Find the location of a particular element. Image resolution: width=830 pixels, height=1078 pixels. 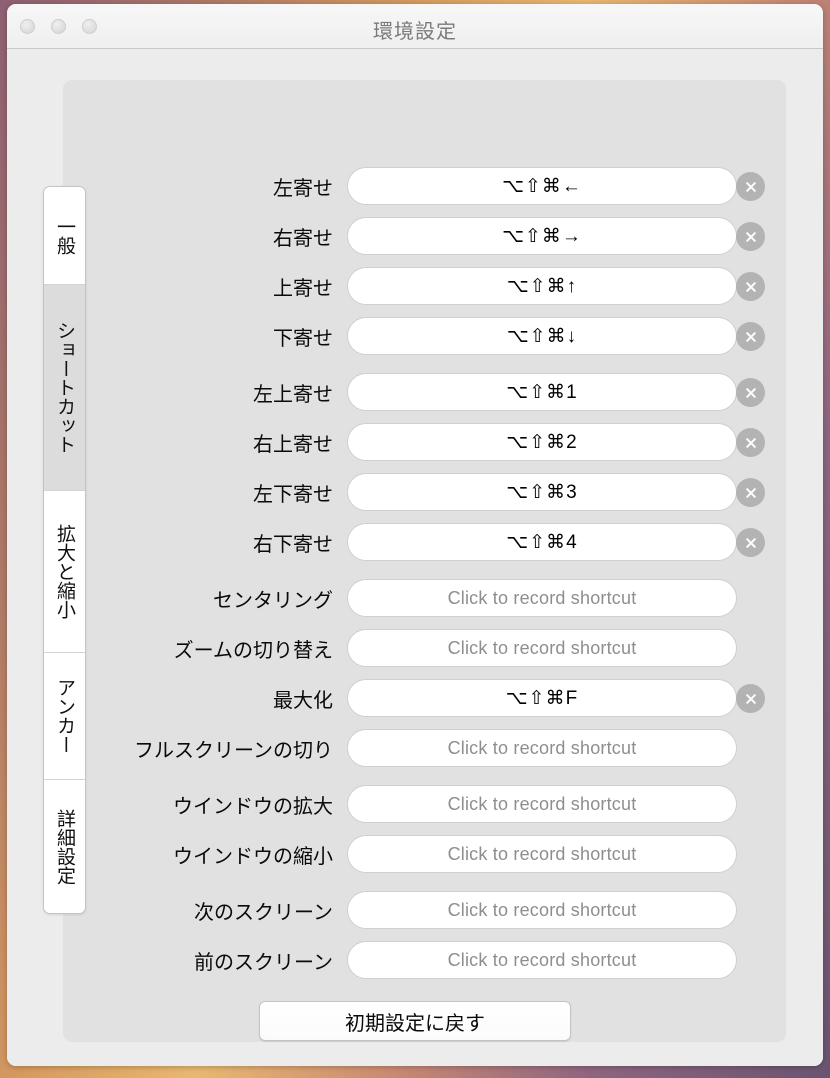

shortcut-row: 右下寄せ ⌥⇧⌘4 is located at coordinates (415, 542).